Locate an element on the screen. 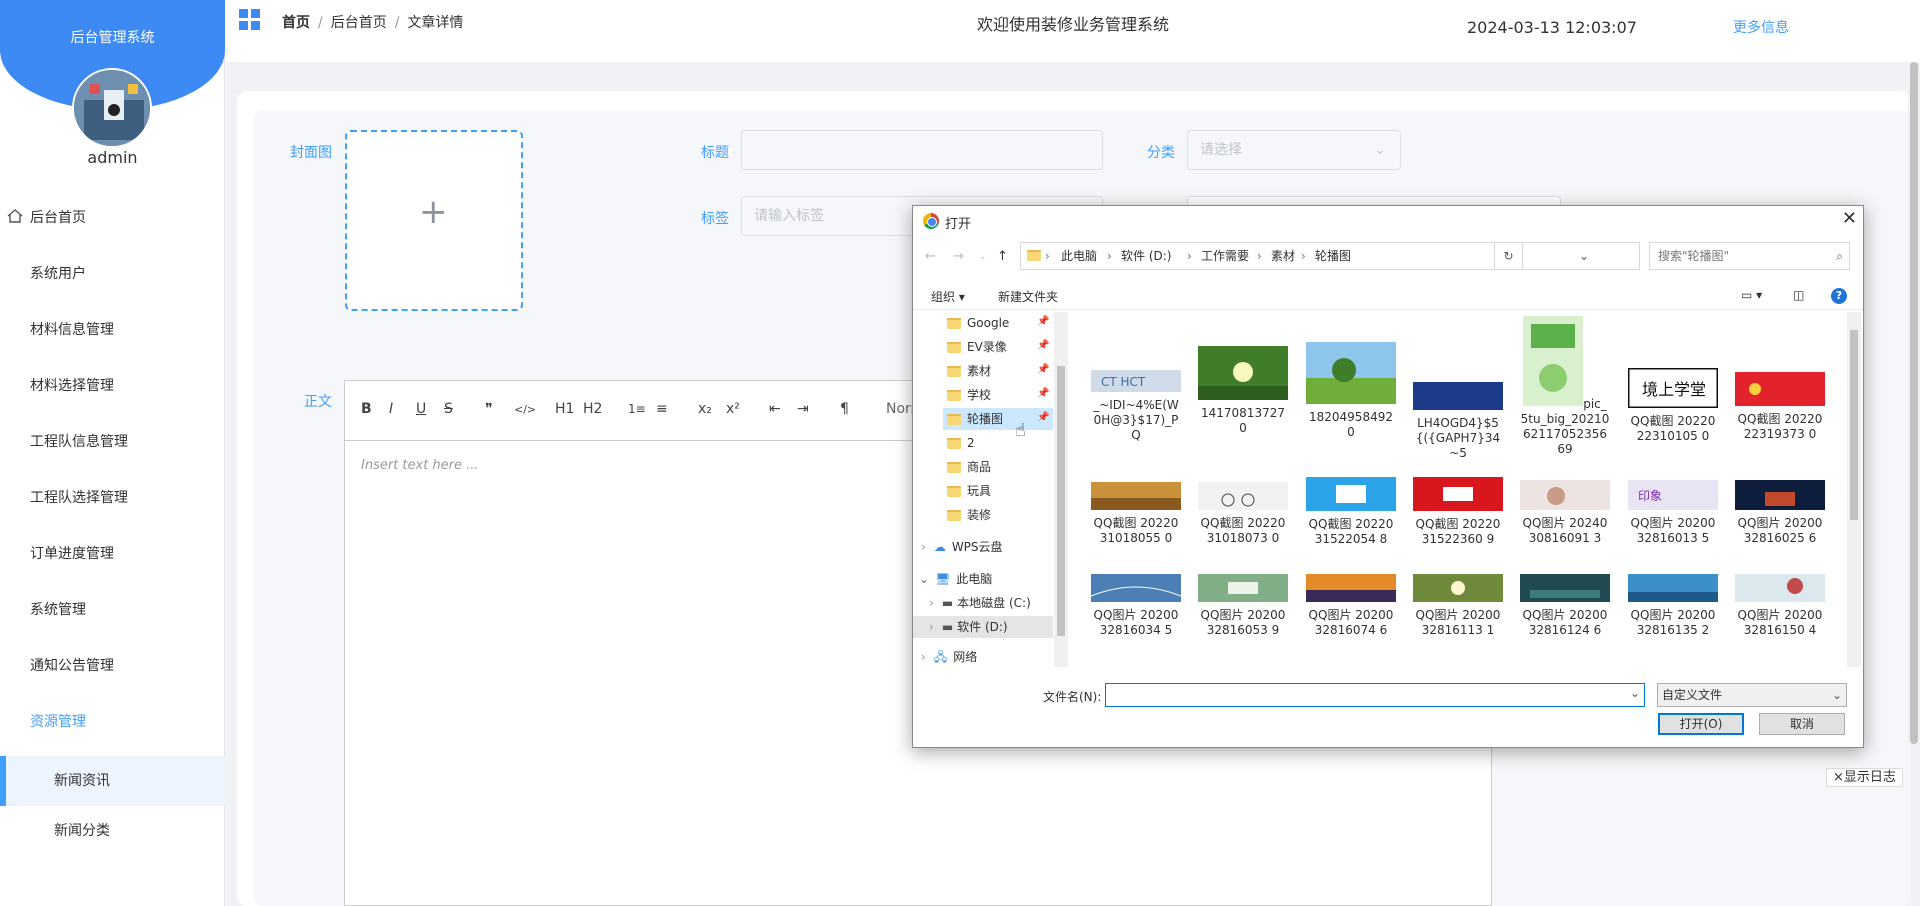 The width and height of the screenshot is (1920, 906). tree-item-drive-d: › ▬ 软件 (D:) is located at coordinates (983, 627).